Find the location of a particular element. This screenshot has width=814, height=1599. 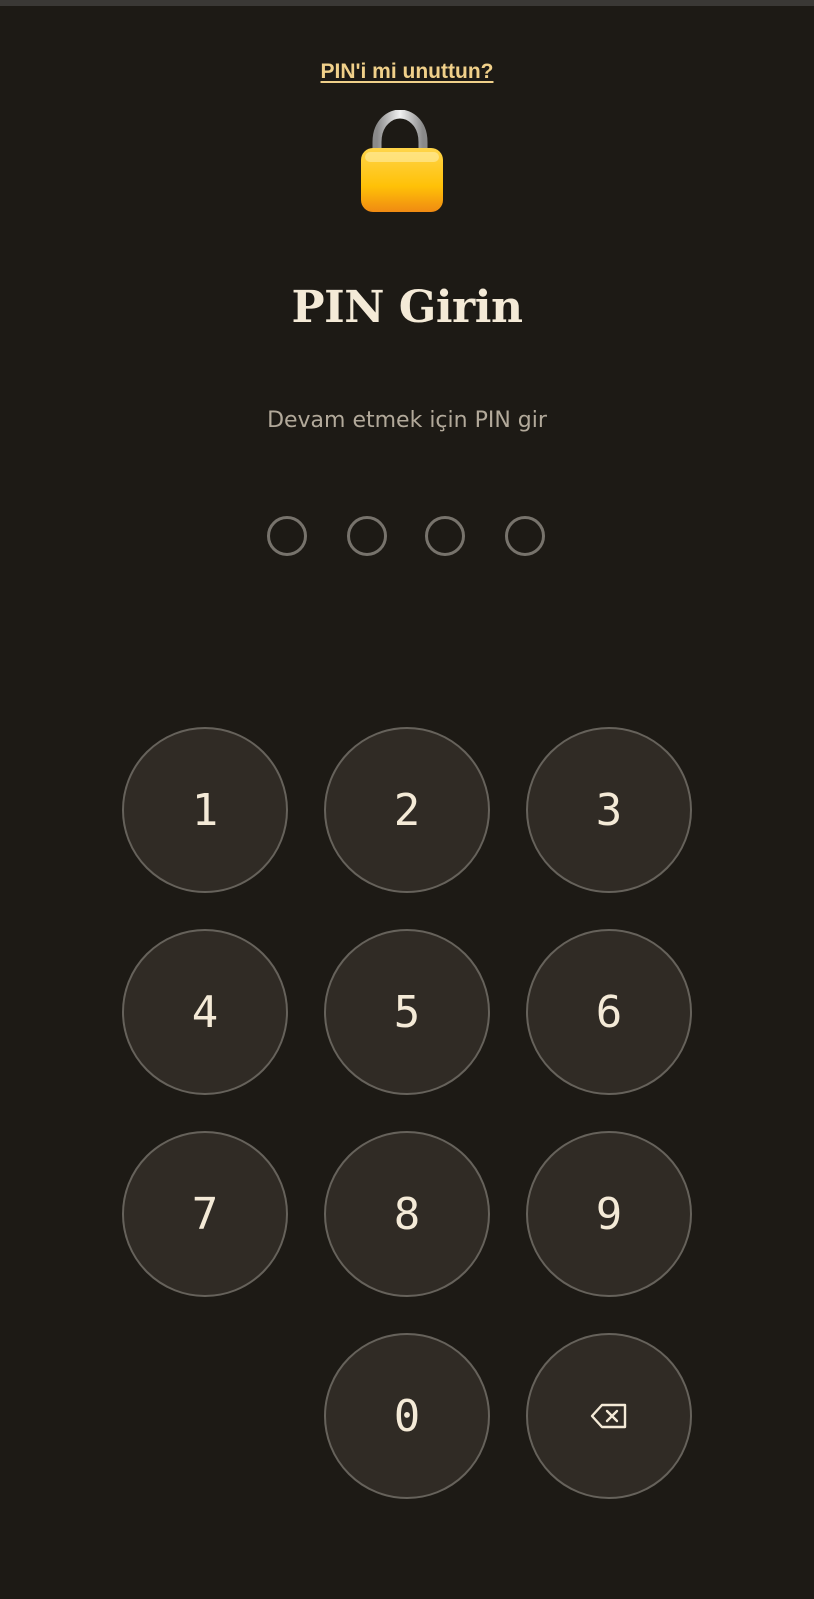

key-2: 2 is located at coordinates (407, 810).